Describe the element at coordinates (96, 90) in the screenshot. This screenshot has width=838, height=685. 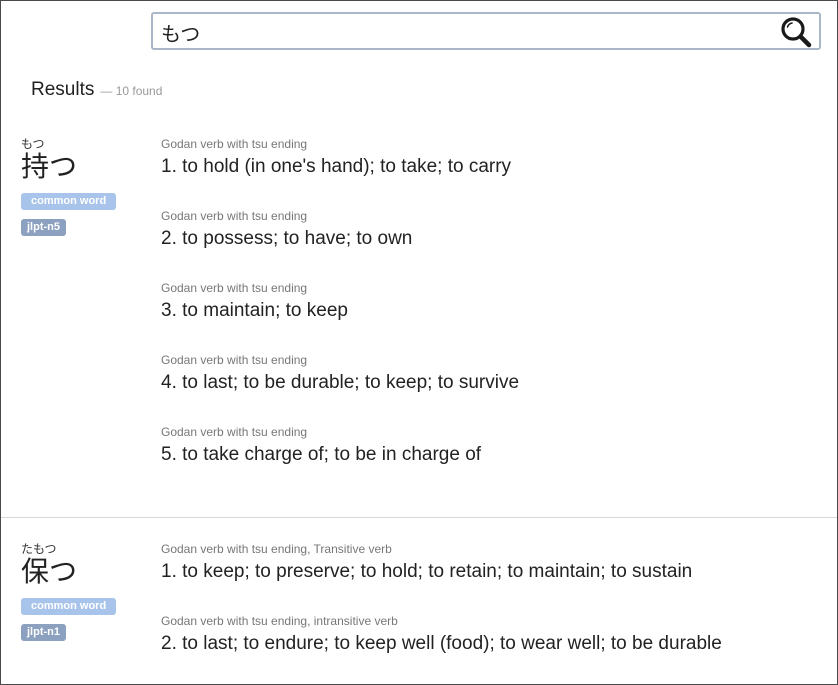
I see `results-heading: Results — 10 found` at that location.